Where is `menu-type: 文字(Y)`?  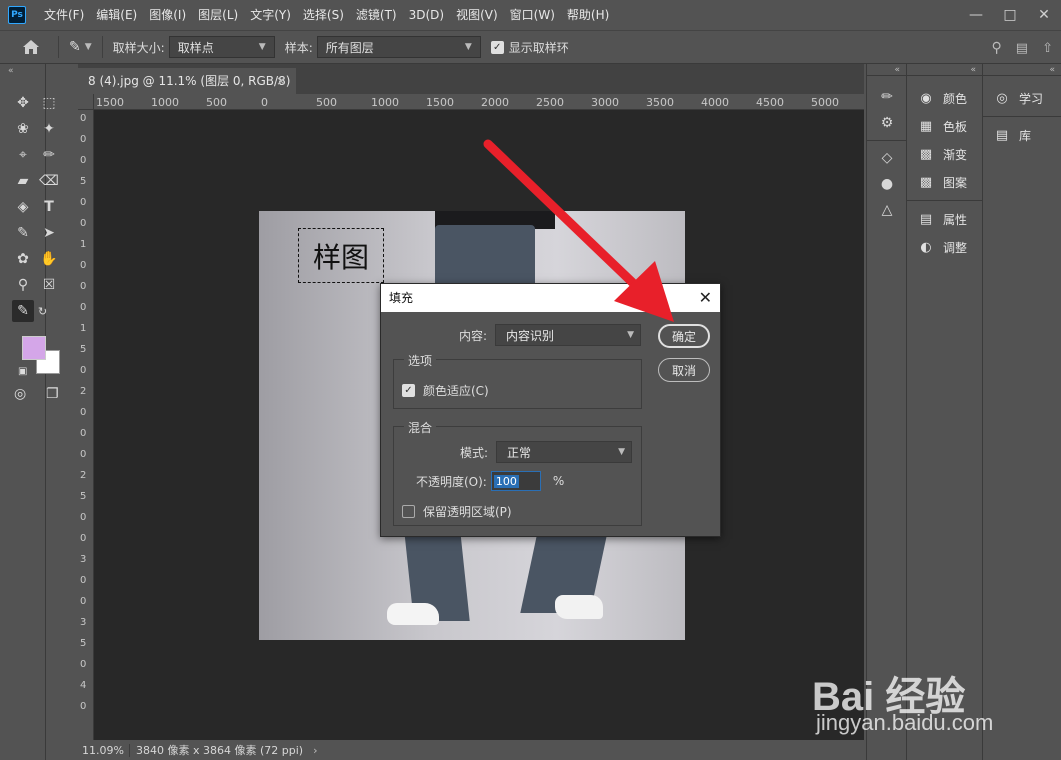 menu-type: 文字(Y) is located at coordinates (270, 15).